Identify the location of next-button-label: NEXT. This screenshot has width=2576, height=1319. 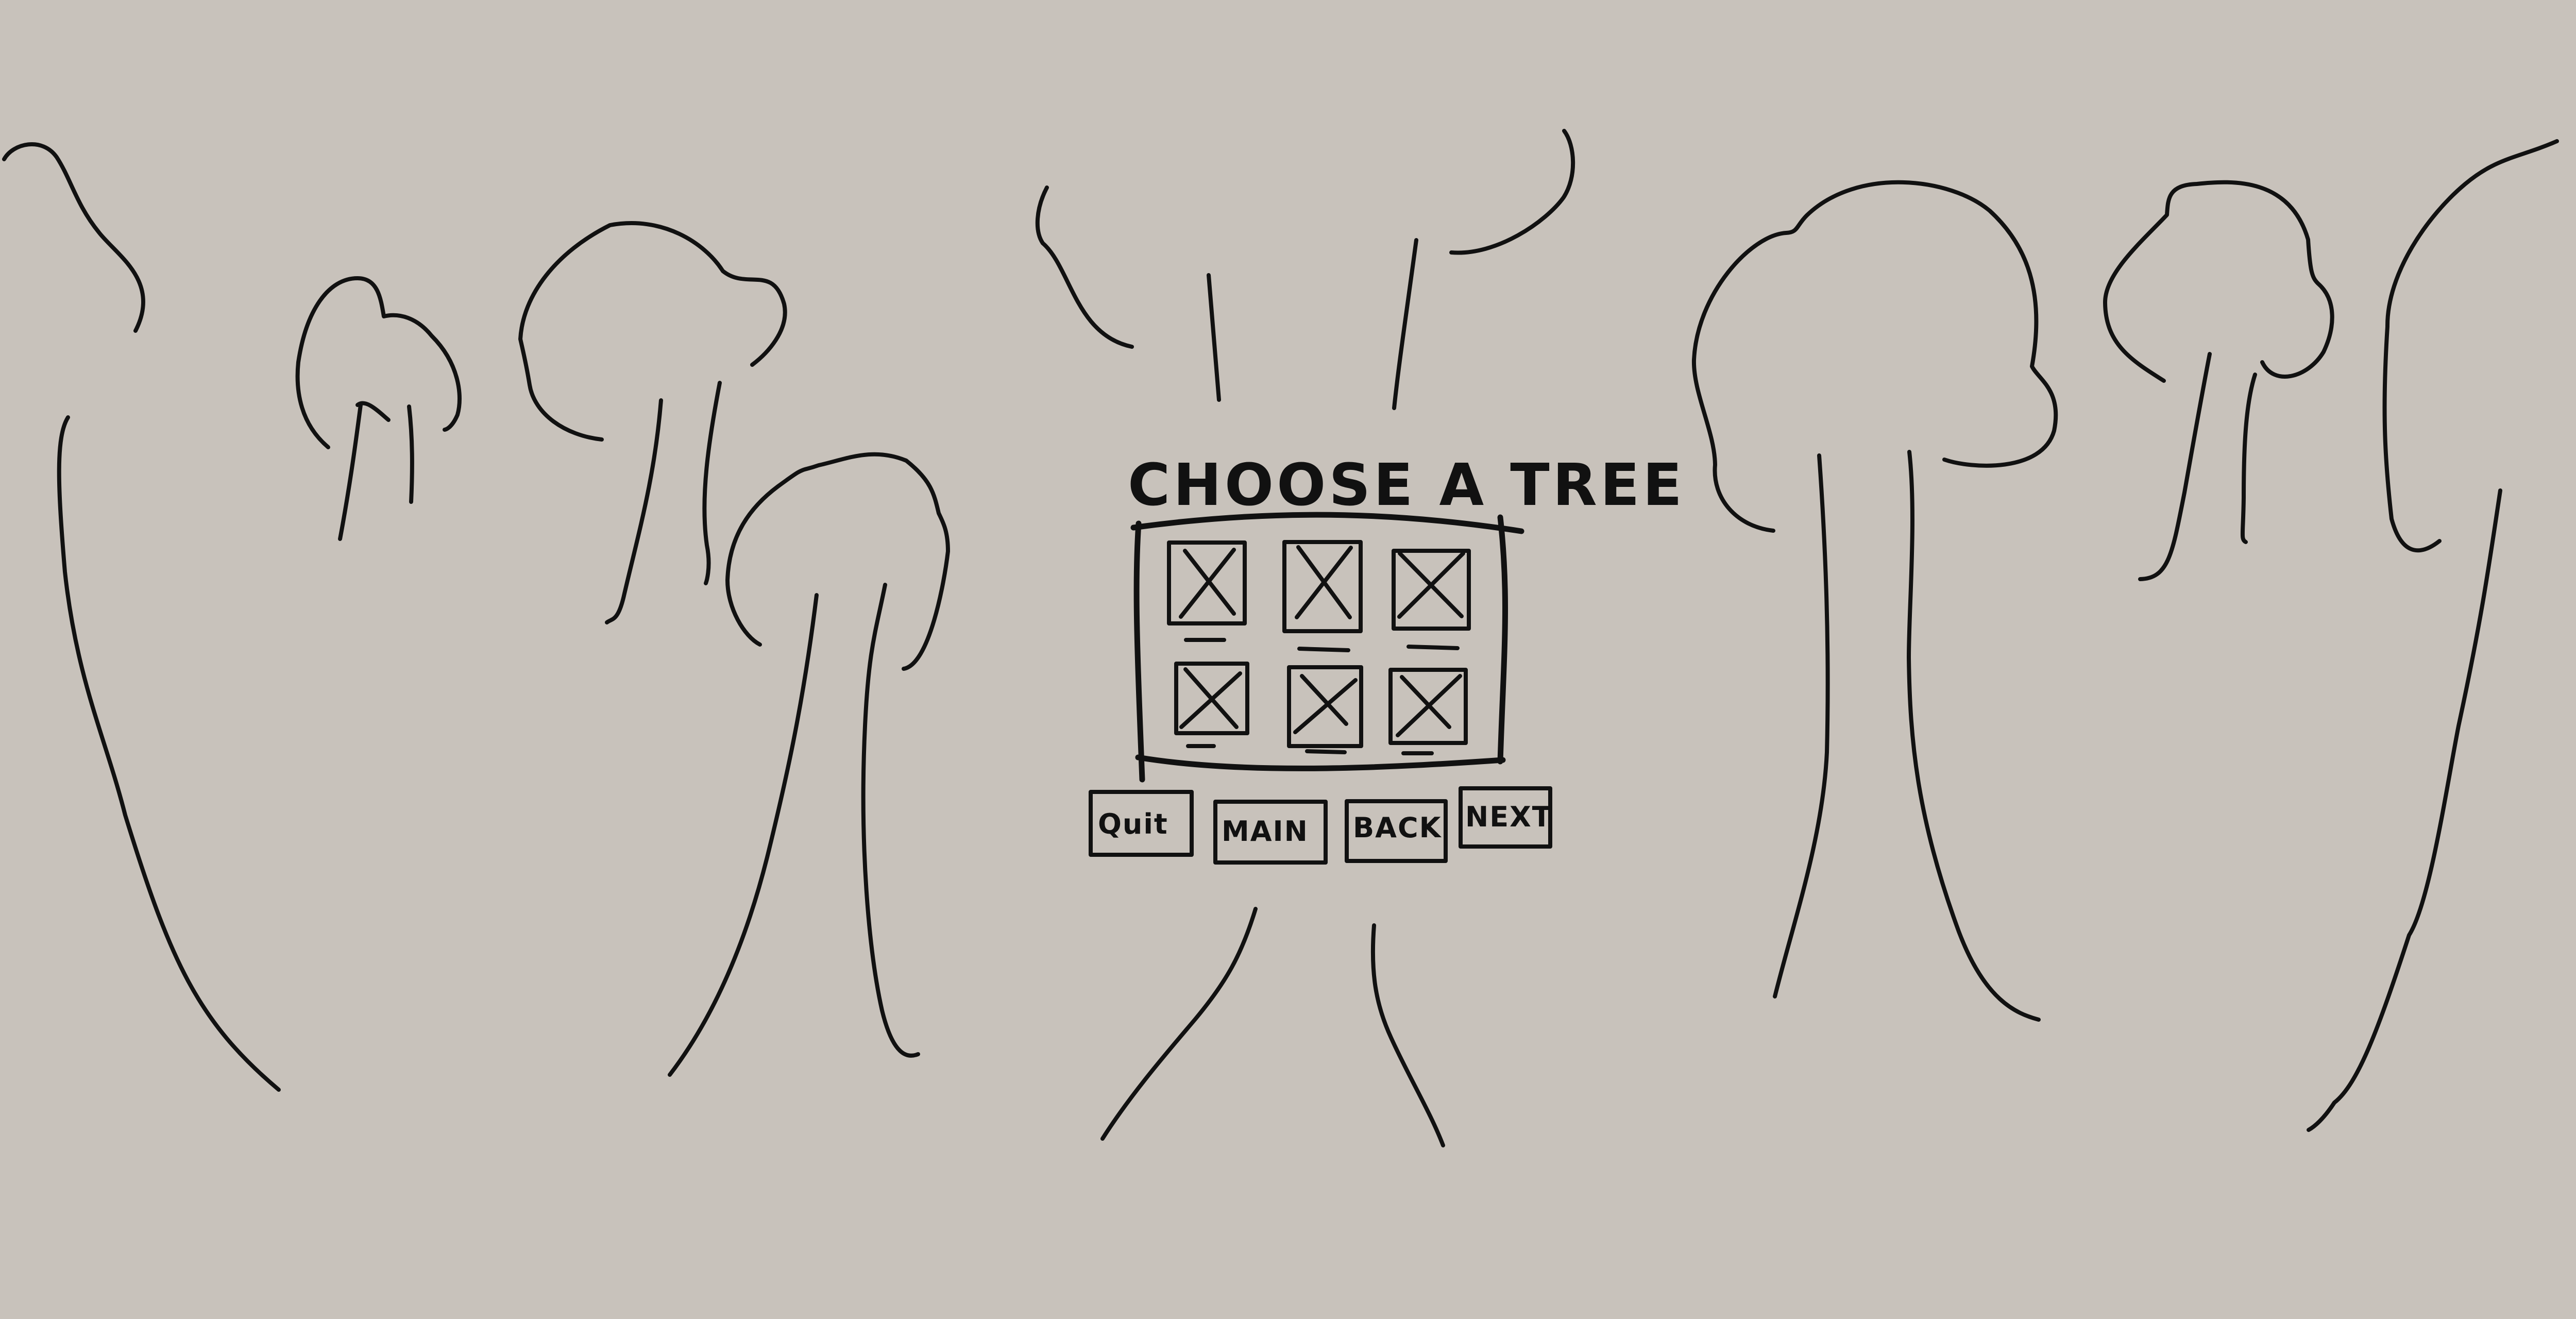
(1508, 817).